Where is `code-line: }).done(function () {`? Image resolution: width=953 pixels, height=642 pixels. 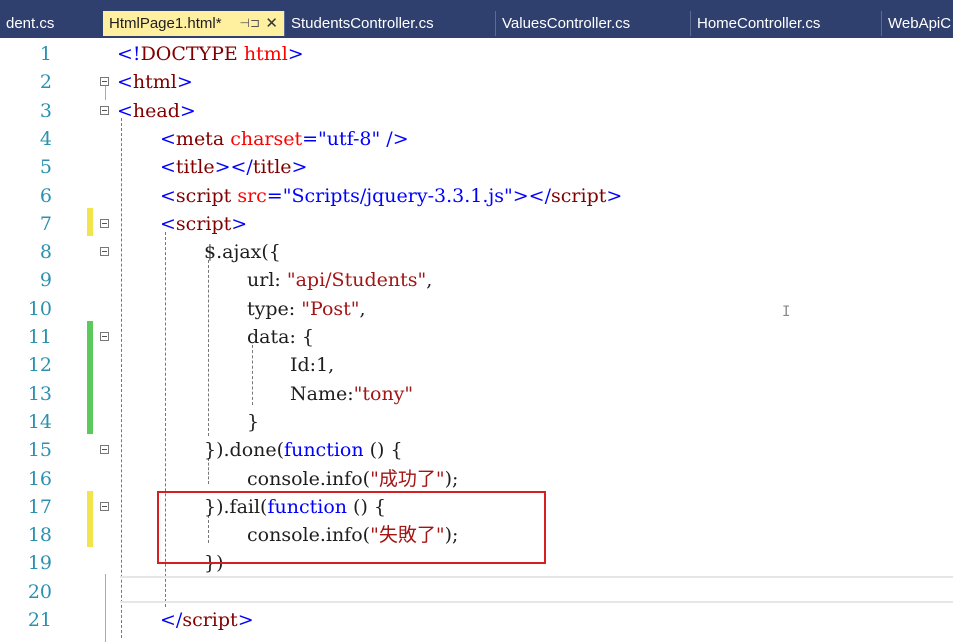
code-line: }).done(function () { is located at coordinates (303, 450).